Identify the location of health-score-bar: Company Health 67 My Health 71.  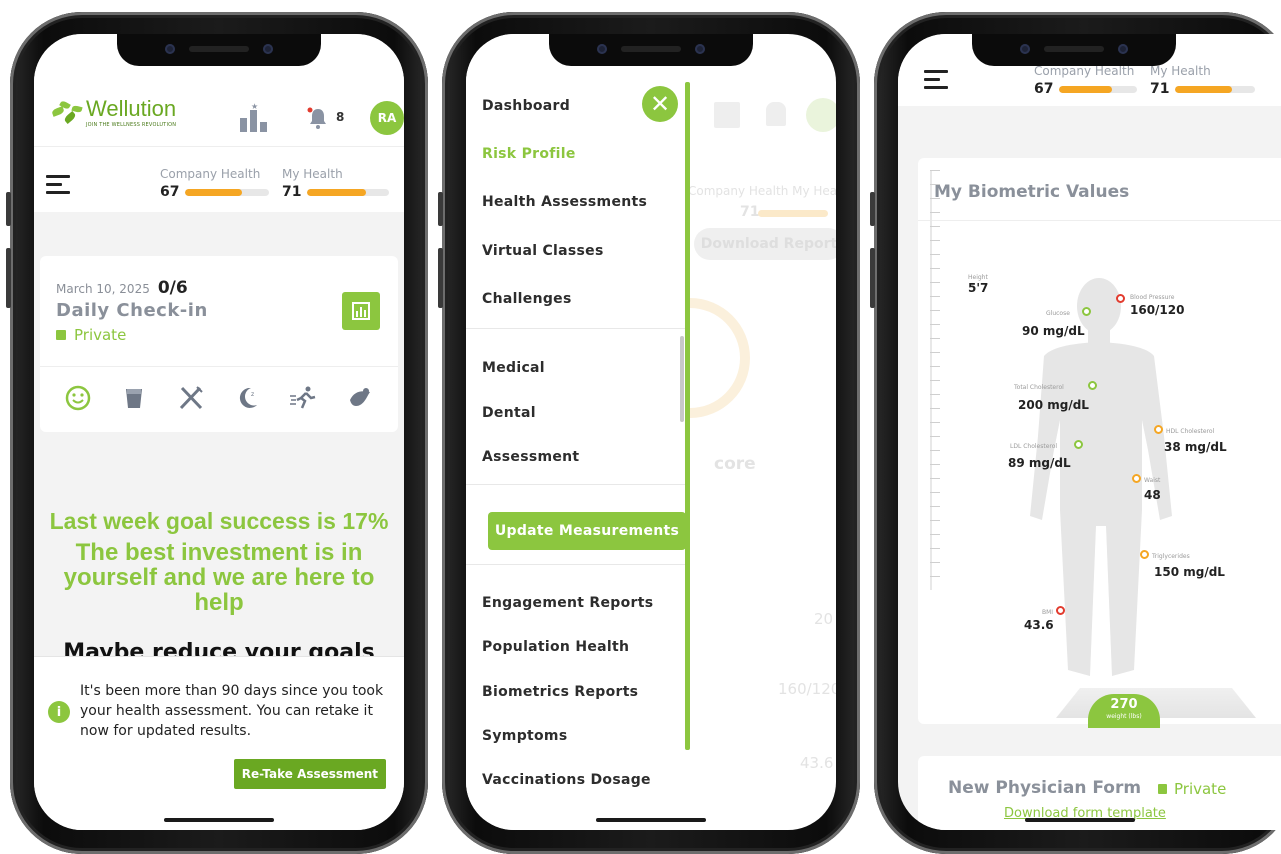
(219, 179).